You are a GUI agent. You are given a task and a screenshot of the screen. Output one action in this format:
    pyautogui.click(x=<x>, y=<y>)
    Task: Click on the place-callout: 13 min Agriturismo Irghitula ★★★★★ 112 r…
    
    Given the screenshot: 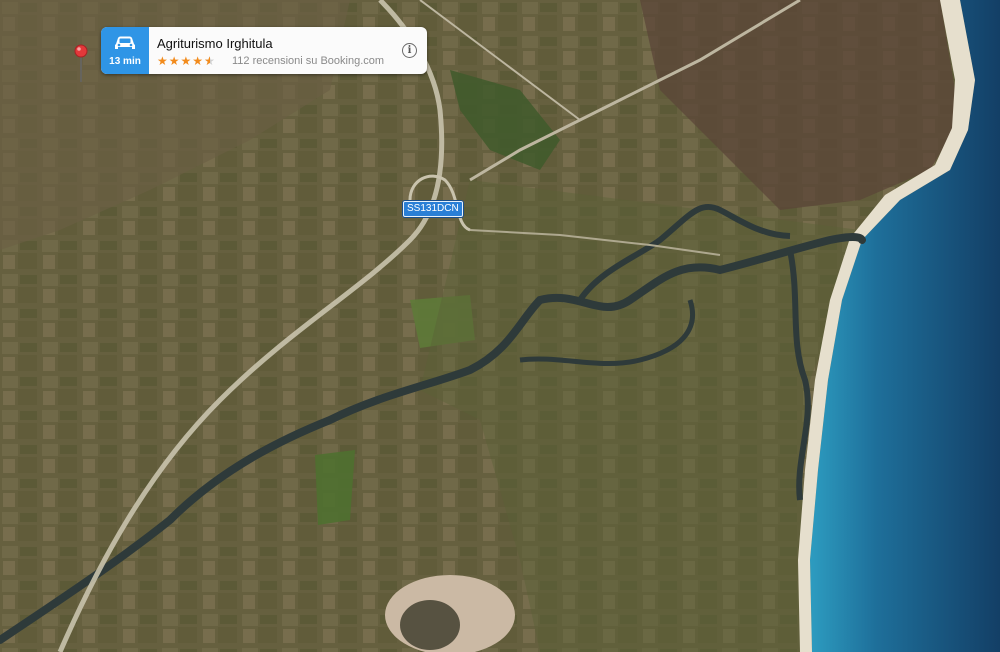 What is the action you would take?
    pyautogui.click(x=264, y=50)
    